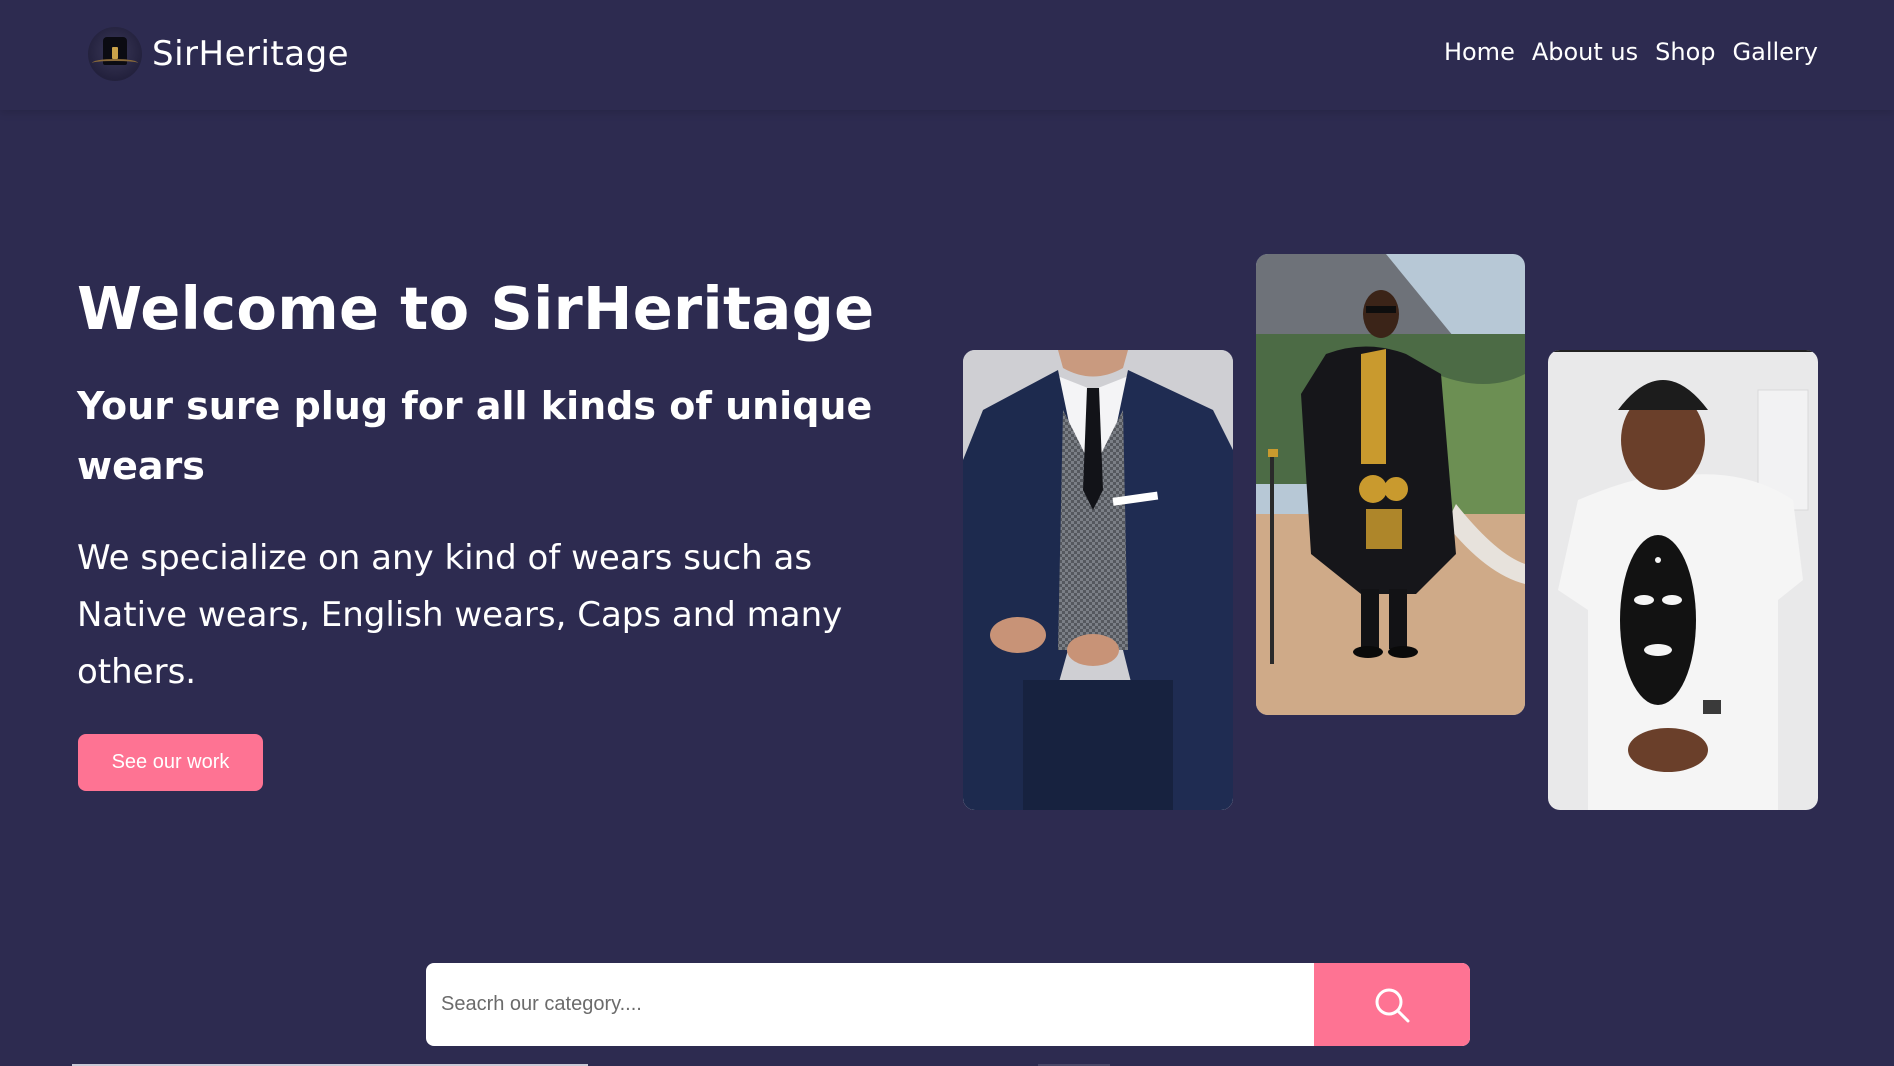 The image size is (1894, 1066). Describe the element at coordinates (947, 55) in the screenshot. I see `site-header: SirHeritage Home About us Shop Gallery` at that location.